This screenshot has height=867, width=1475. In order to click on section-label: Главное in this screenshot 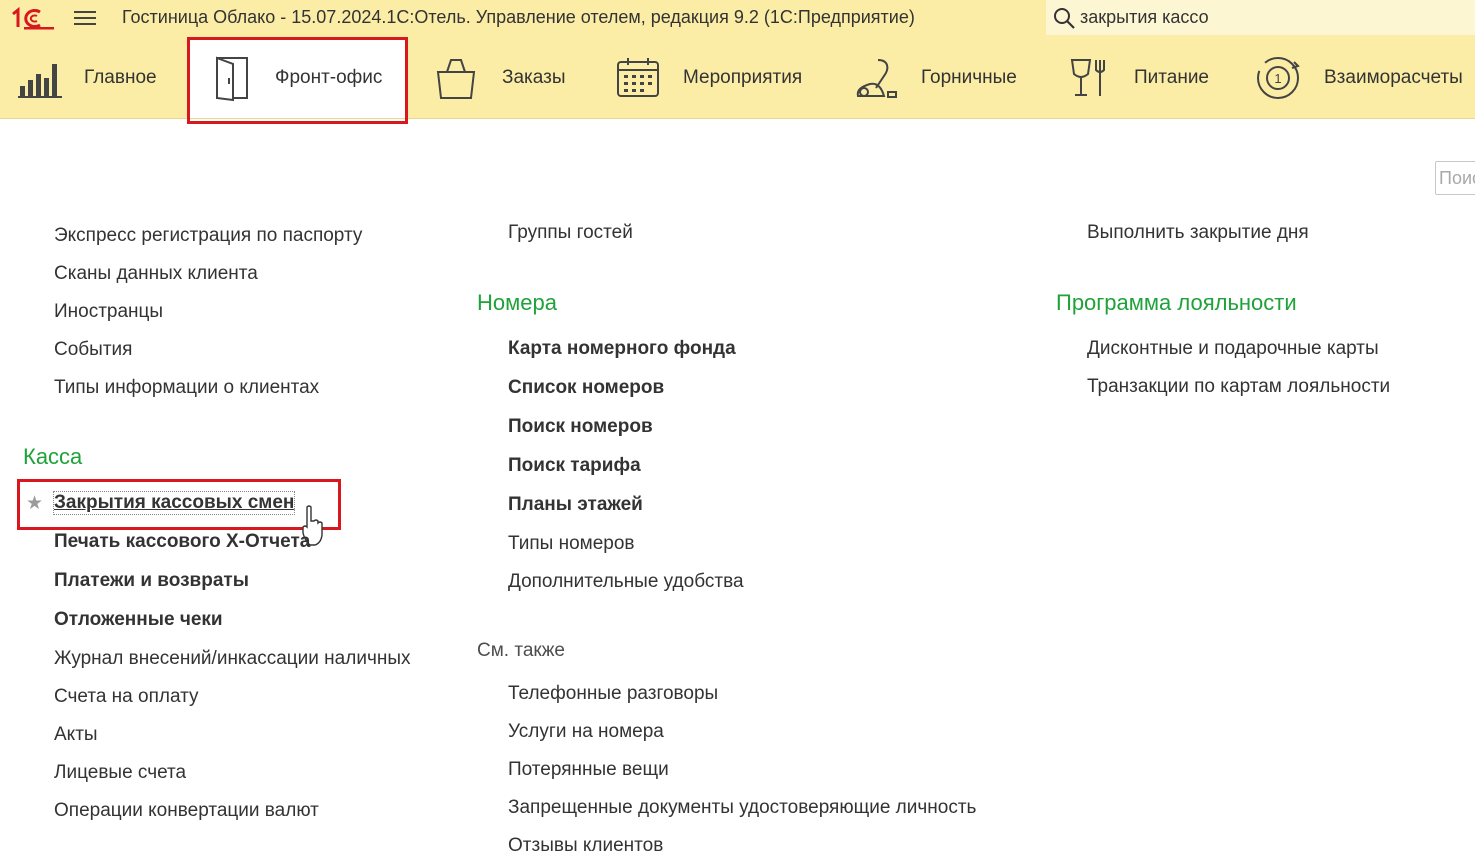, I will do `click(120, 77)`.